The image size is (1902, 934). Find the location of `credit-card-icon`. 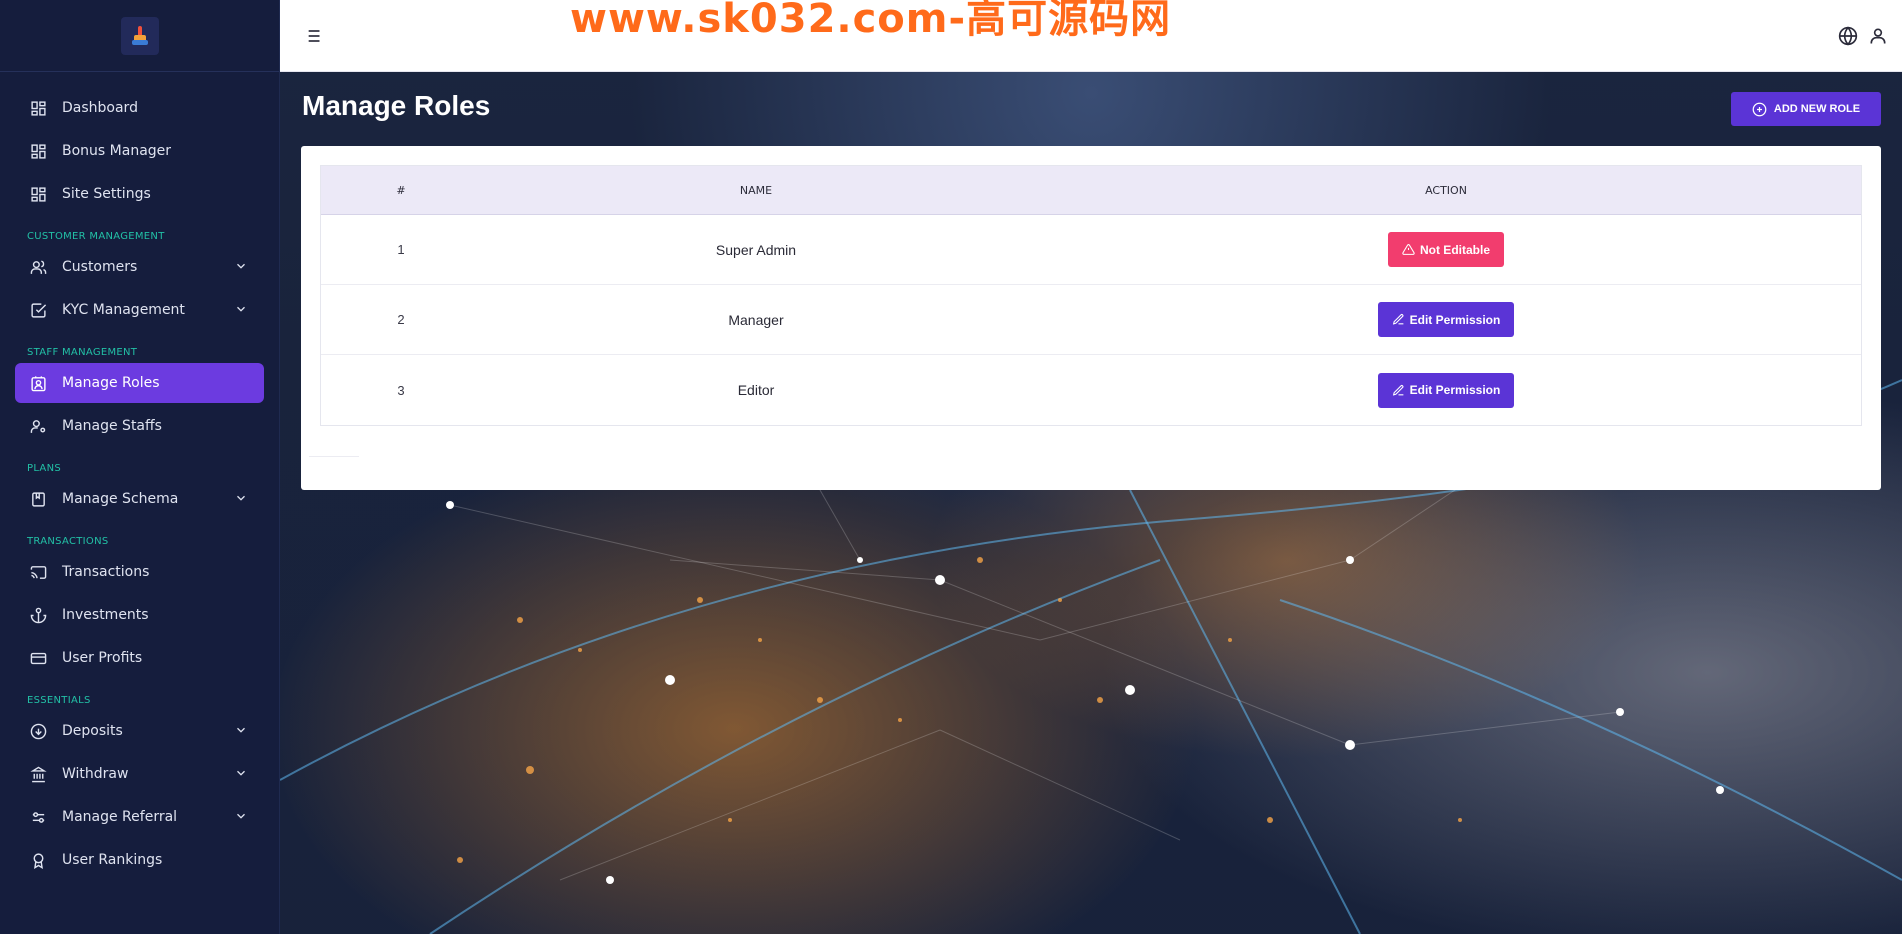

credit-card-icon is located at coordinates (38, 658).